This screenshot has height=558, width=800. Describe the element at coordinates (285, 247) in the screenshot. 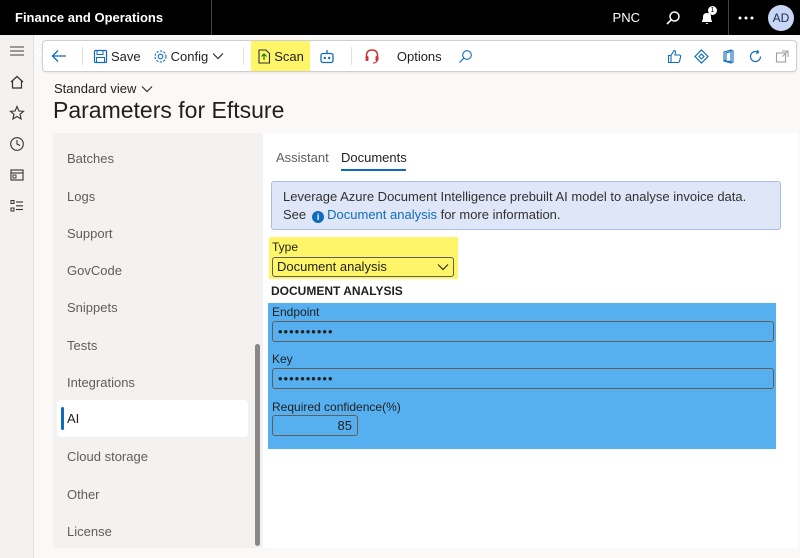

I see `type-label: Type` at that location.